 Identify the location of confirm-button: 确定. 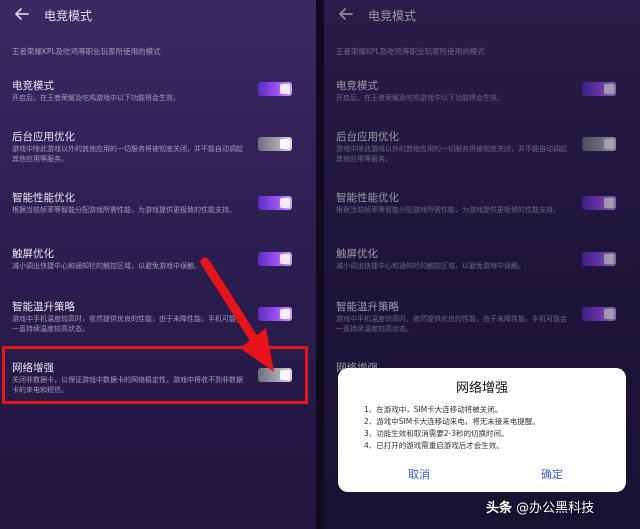
(552, 474).